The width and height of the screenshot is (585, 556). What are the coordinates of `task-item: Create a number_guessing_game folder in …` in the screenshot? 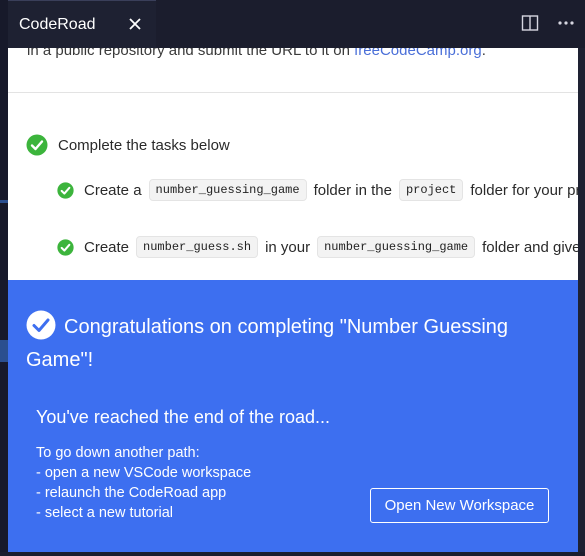 It's located at (317, 190).